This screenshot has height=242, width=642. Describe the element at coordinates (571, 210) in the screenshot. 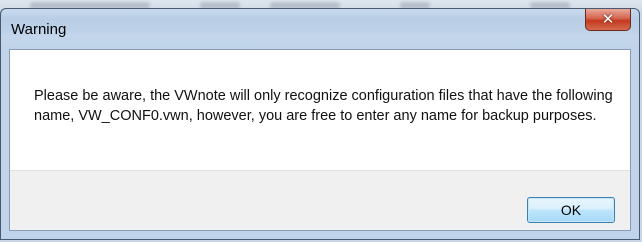

I see `ok-button: OK` at that location.